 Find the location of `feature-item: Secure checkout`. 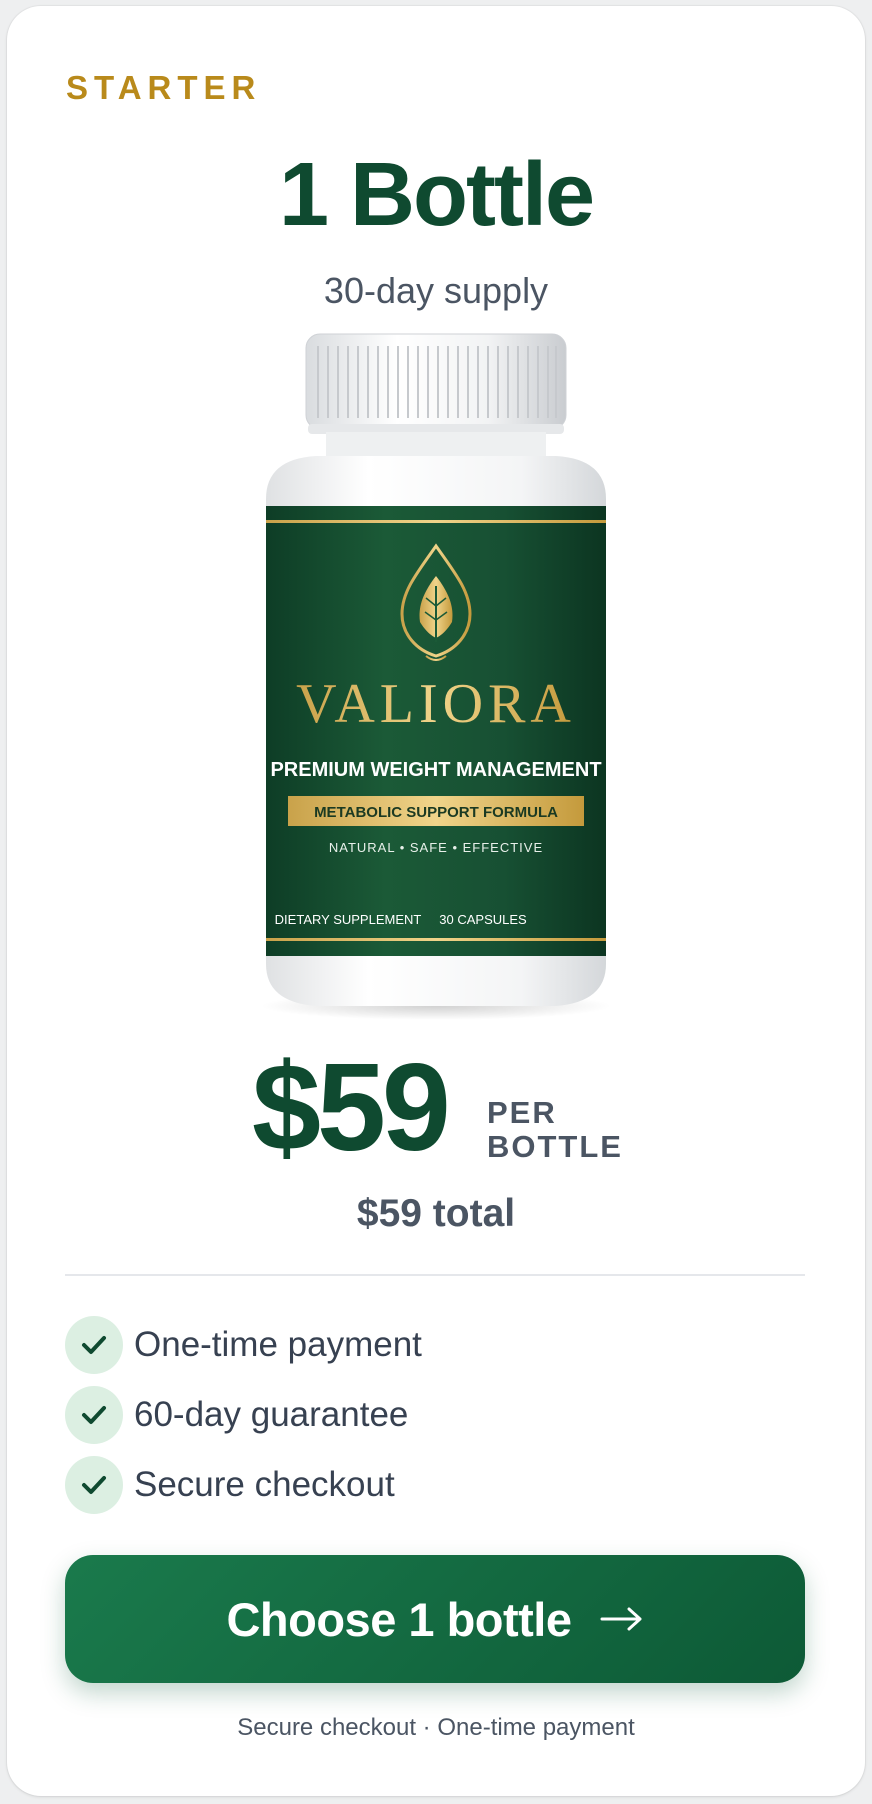

feature-item: Secure checkout is located at coordinates (435, 1485).